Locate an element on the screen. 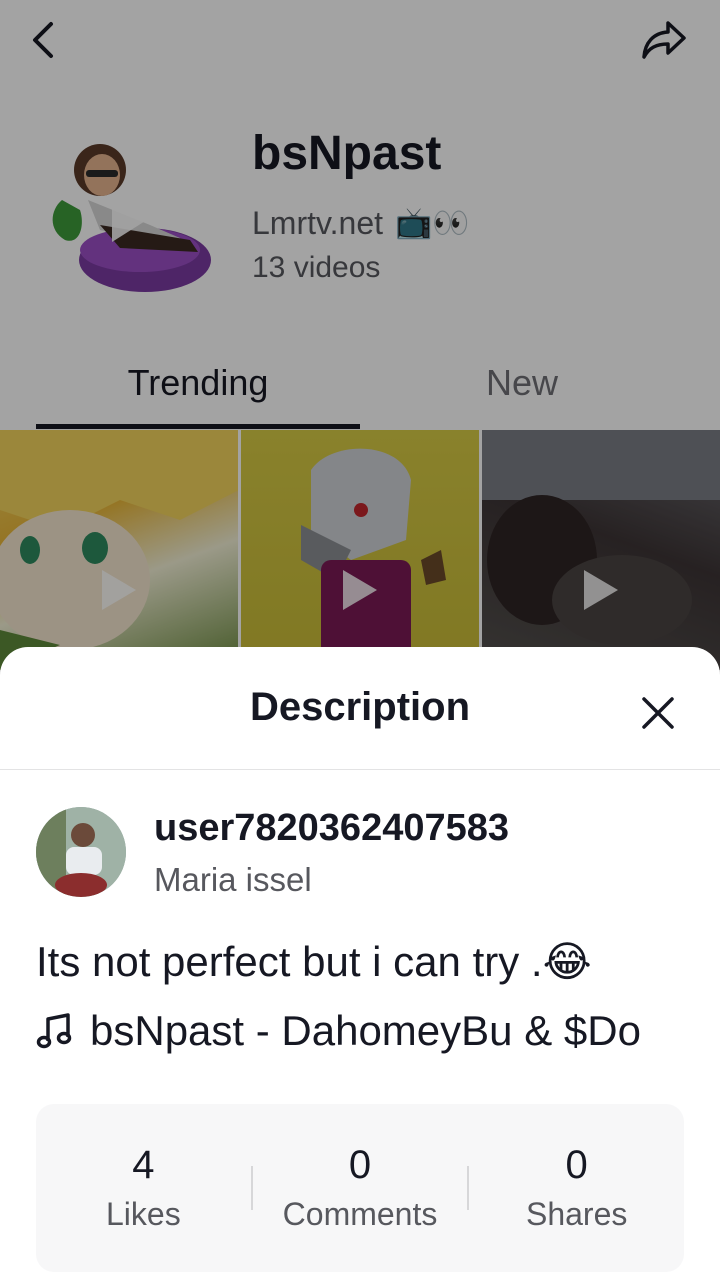 The image size is (720, 1277). close-icon is located at coordinates (658, 713).